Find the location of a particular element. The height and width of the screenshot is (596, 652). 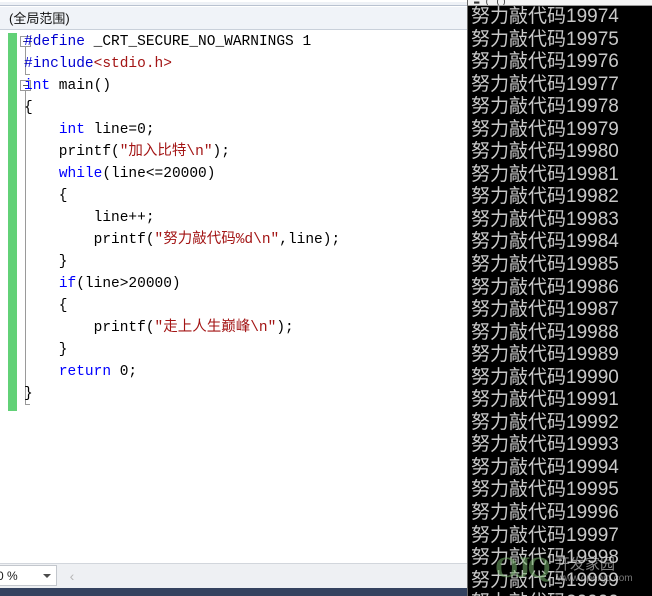

console-output-line: 努力敲代码19979 is located at coordinates (545, 129).